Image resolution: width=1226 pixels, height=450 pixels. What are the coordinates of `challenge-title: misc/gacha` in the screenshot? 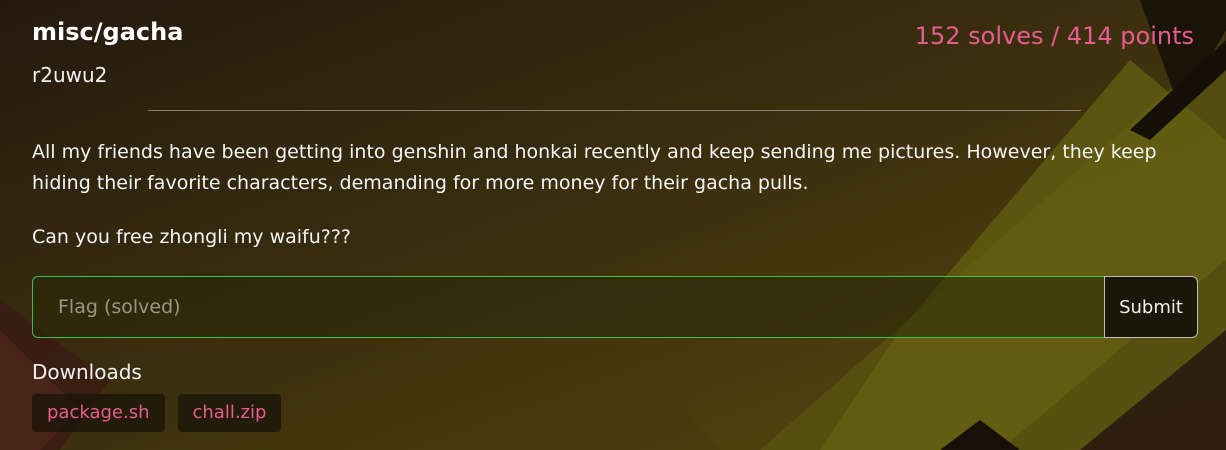 It's located at (108, 32).